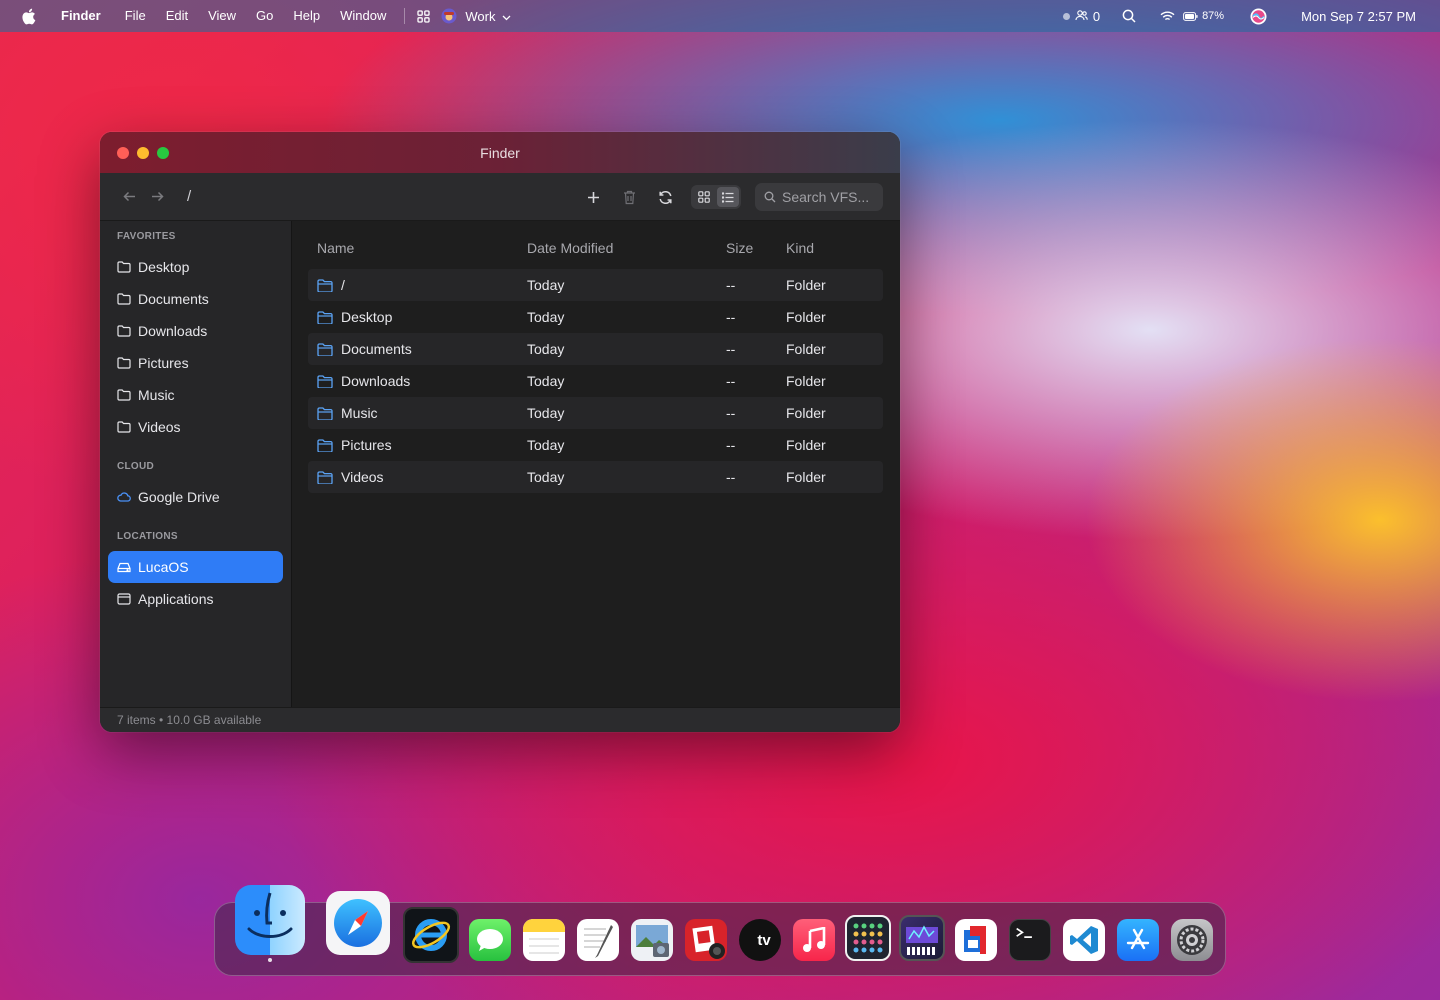 The image size is (1440, 1000). I want to click on menu-edit: Edit, so click(177, 16).